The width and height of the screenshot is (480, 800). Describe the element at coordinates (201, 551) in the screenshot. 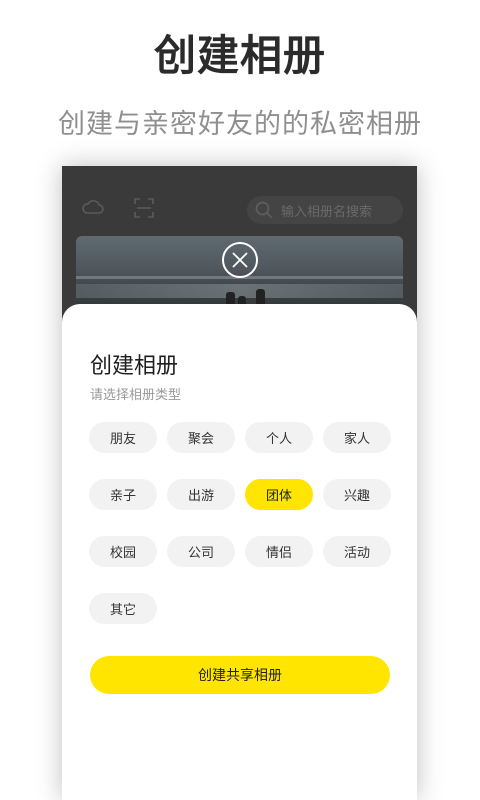

I see `type-chip-company: 公司` at that location.